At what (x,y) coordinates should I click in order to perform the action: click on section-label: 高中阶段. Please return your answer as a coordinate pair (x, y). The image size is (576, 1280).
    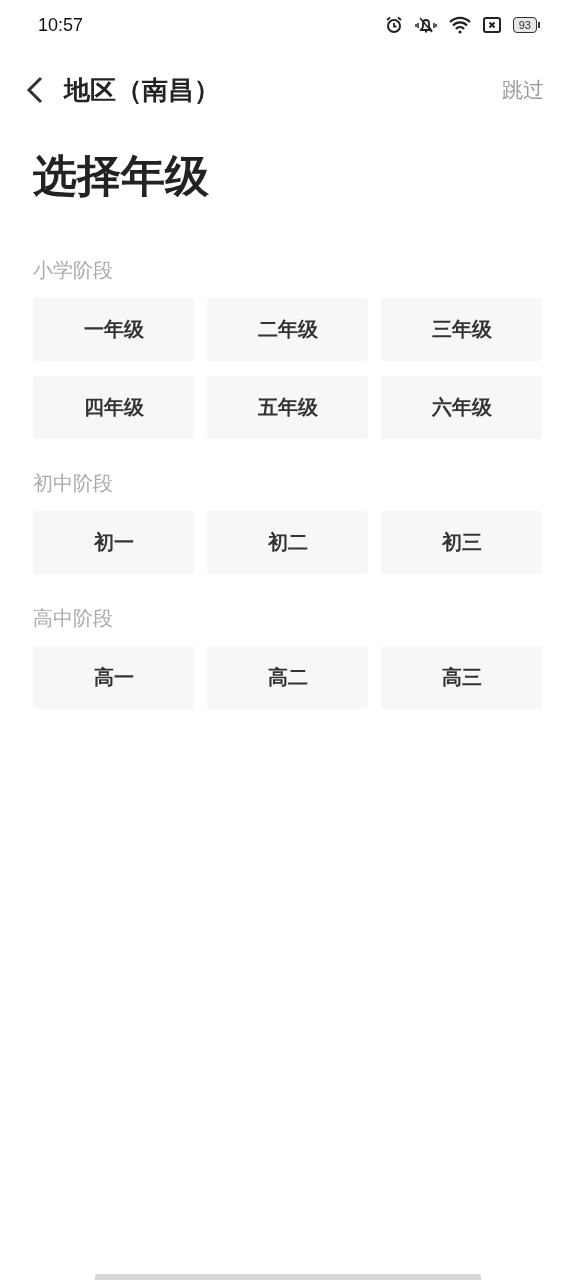
    Looking at the image, I should click on (73, 618).